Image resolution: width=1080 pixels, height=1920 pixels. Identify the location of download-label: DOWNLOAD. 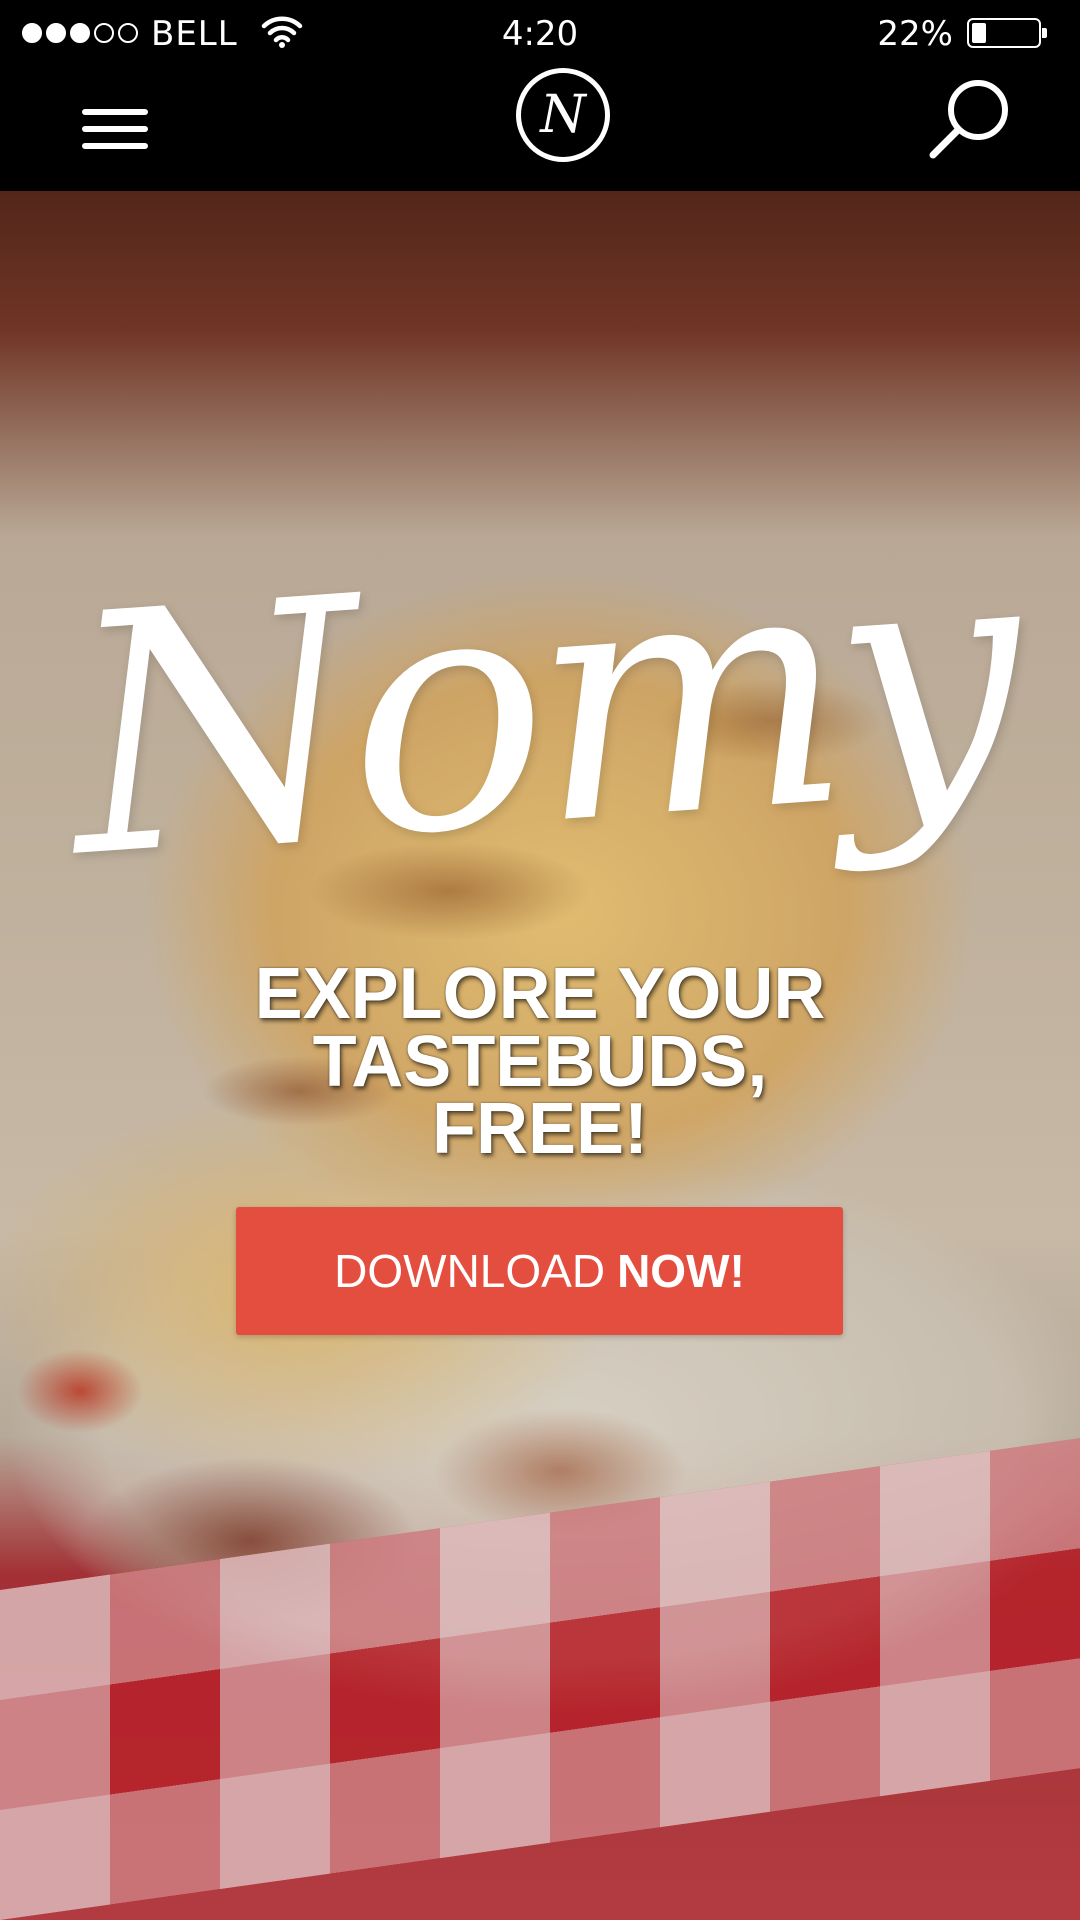
(470, 1271).